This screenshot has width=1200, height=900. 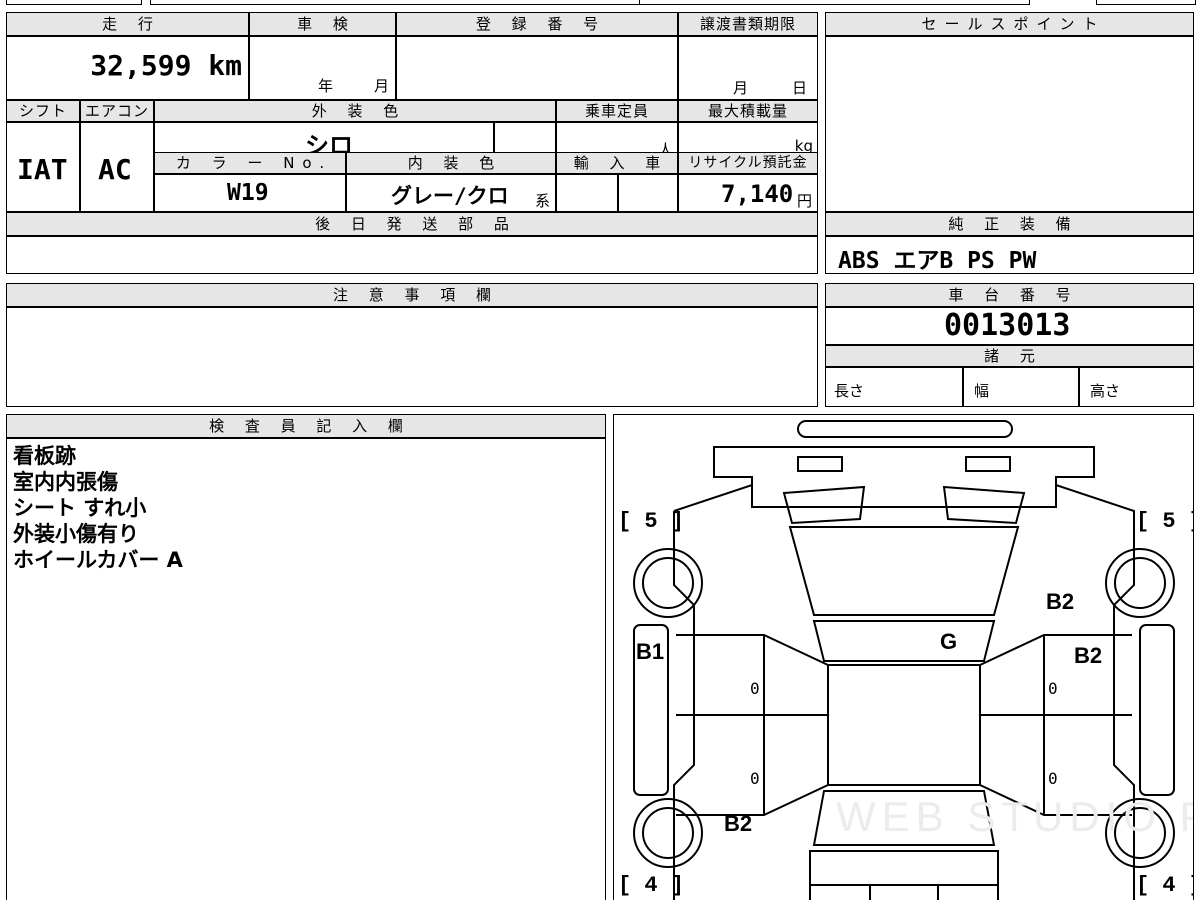 What do you see at coordinates (1021, 387) in the screenshot?
I see `spec-width-cell: 幅` at bounding box center [1021, 387].